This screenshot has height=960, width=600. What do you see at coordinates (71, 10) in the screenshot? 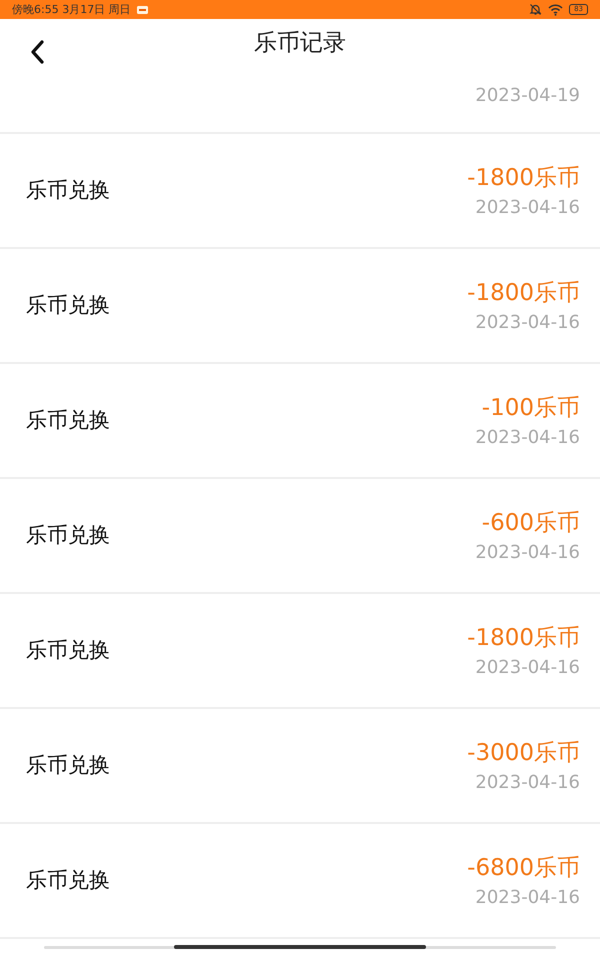
I see `status-time: 傍晚6:55 3月17日 周日` at bounding box center [71, 10].